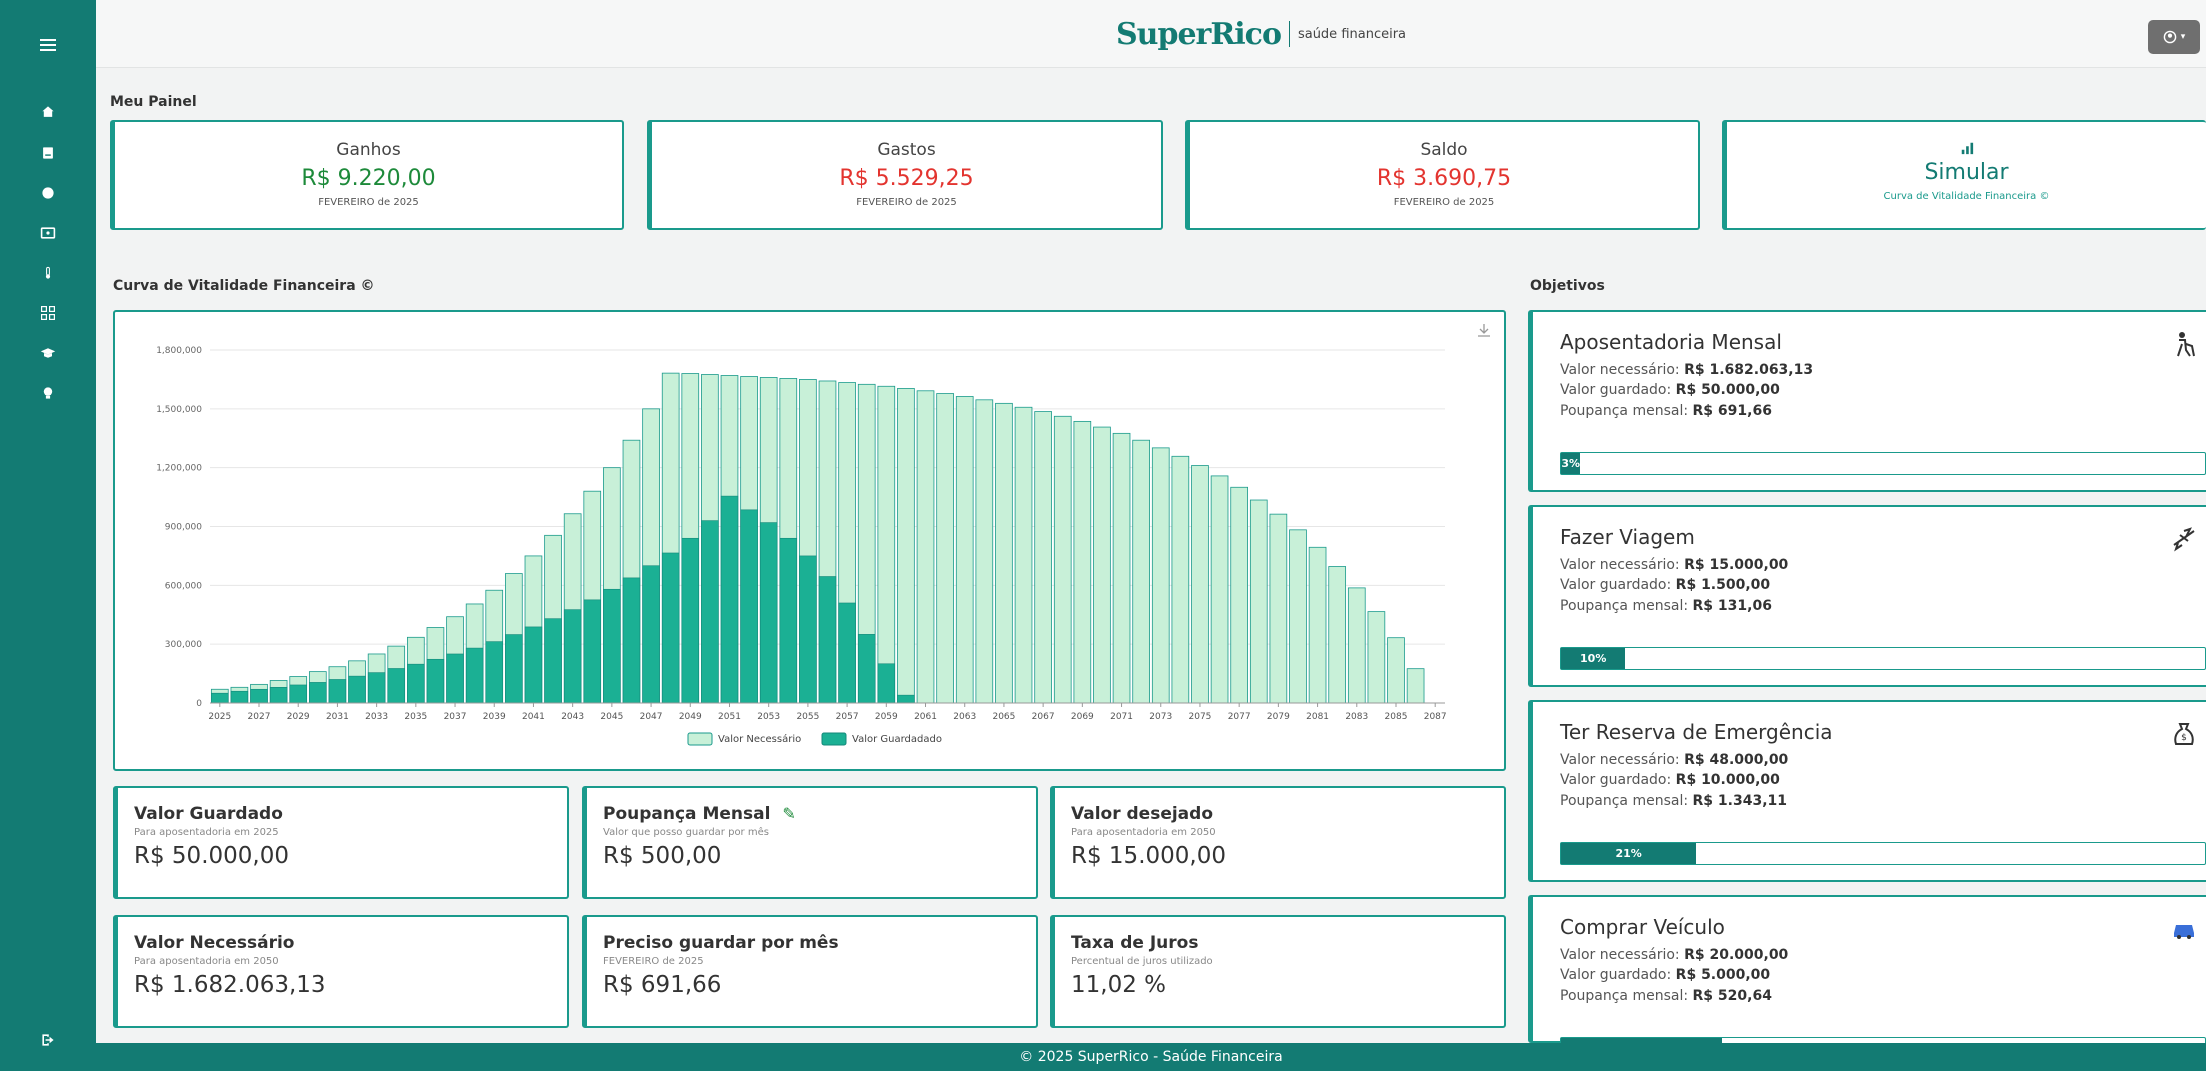  What do you see at coordinates (206, 961) in the screenshot?
I see `info-sub: Para aposentadoria em 2050` at bounding box center [206, 961].